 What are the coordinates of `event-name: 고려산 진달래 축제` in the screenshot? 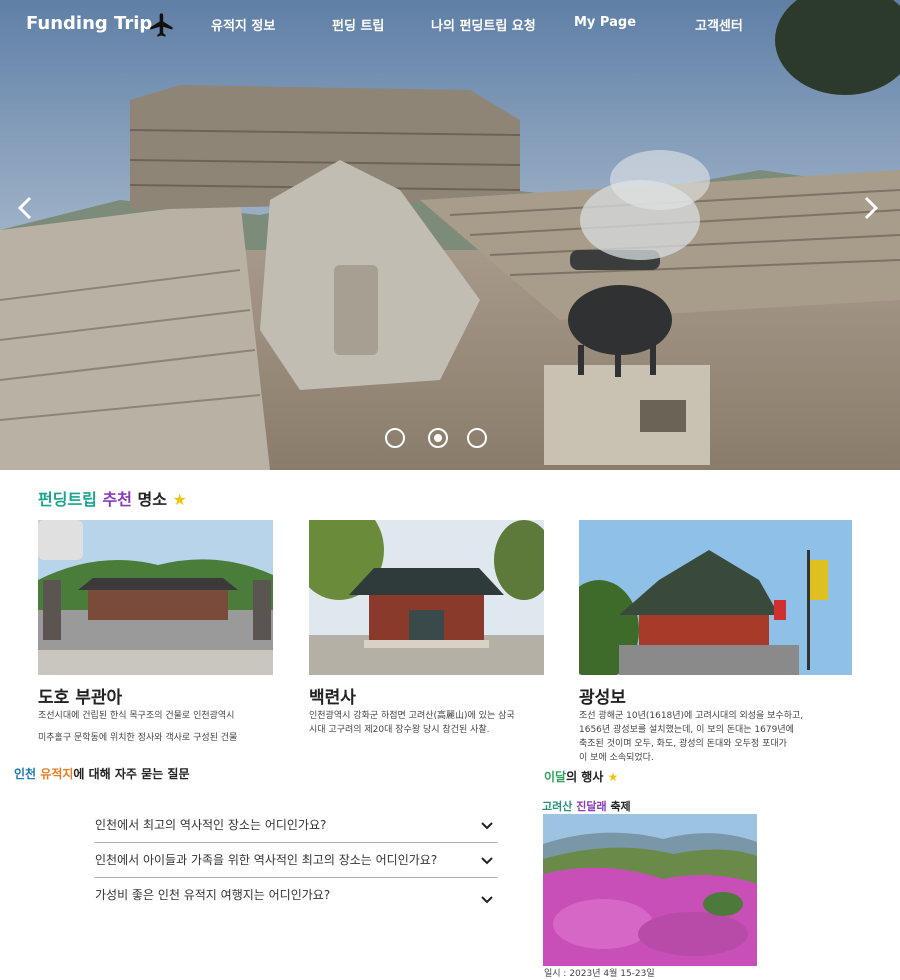 It's located at (586, 806).